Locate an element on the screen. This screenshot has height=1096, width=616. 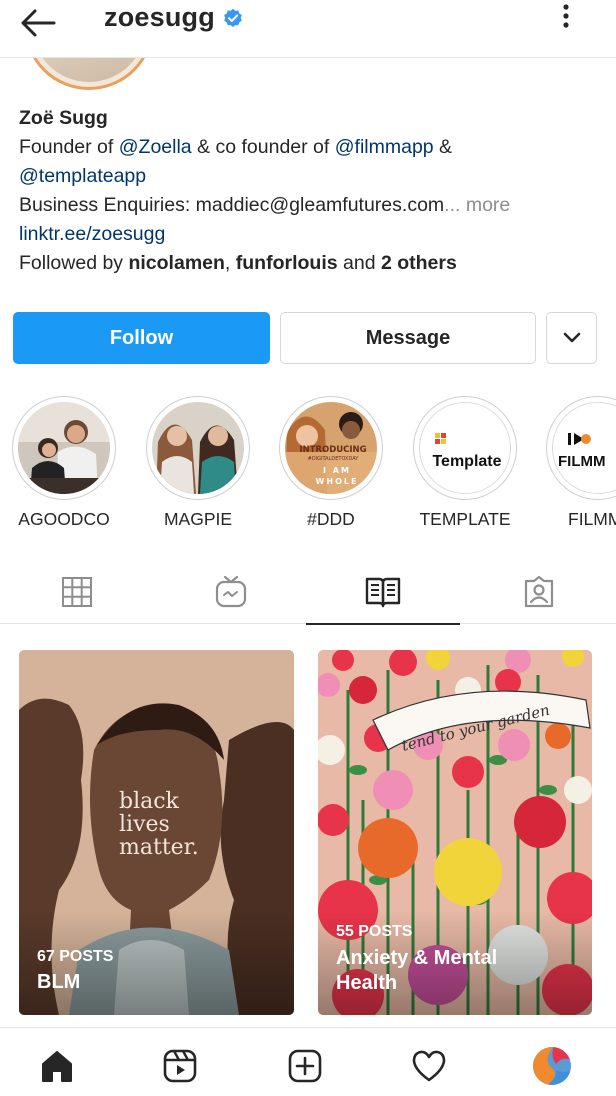
tab-grid is located at coordinates (77, 592).